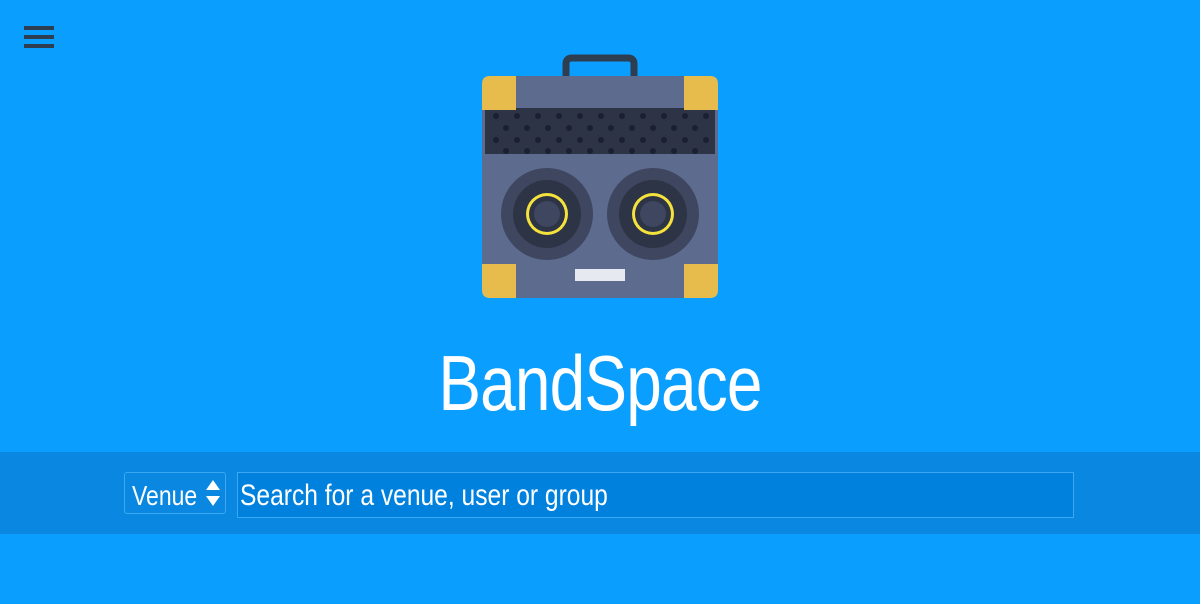 The width and height of the screenshot is (1200, 604). I want to click on search-type-select: Venue, so click(175, 493).